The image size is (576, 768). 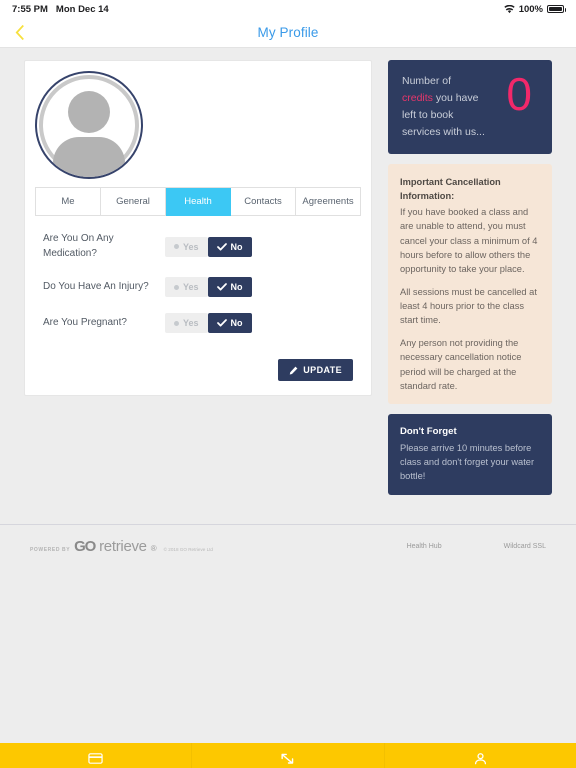 I want to click on bottom-tab-bar: PURCHASED DISCOVER PROFILE, so click(x=288, y=755).